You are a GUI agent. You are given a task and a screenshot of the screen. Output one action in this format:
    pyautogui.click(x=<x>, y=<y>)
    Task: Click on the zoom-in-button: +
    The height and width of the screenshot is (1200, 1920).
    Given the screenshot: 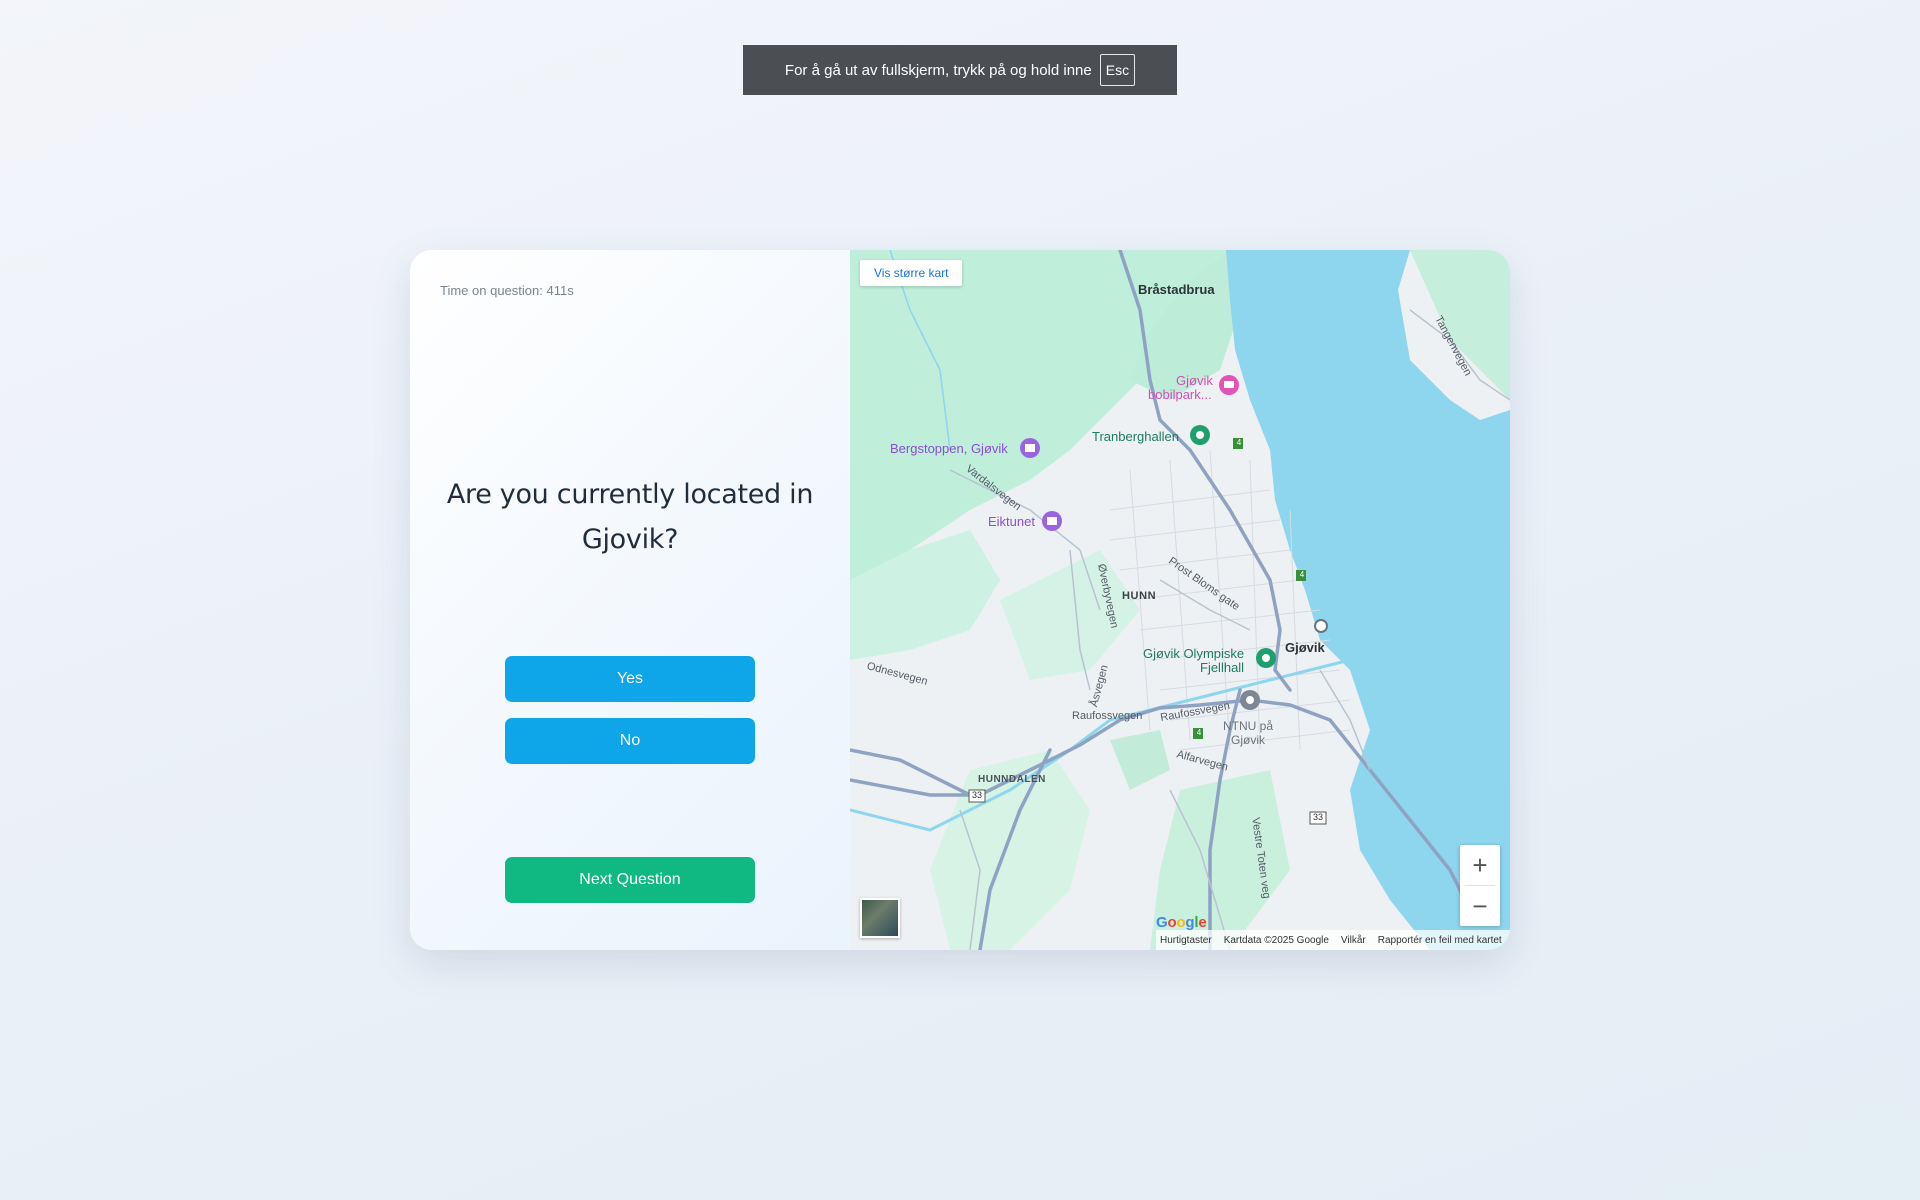 What is the action you would take?
    pyautogui.click(x=1480, y=865)
    